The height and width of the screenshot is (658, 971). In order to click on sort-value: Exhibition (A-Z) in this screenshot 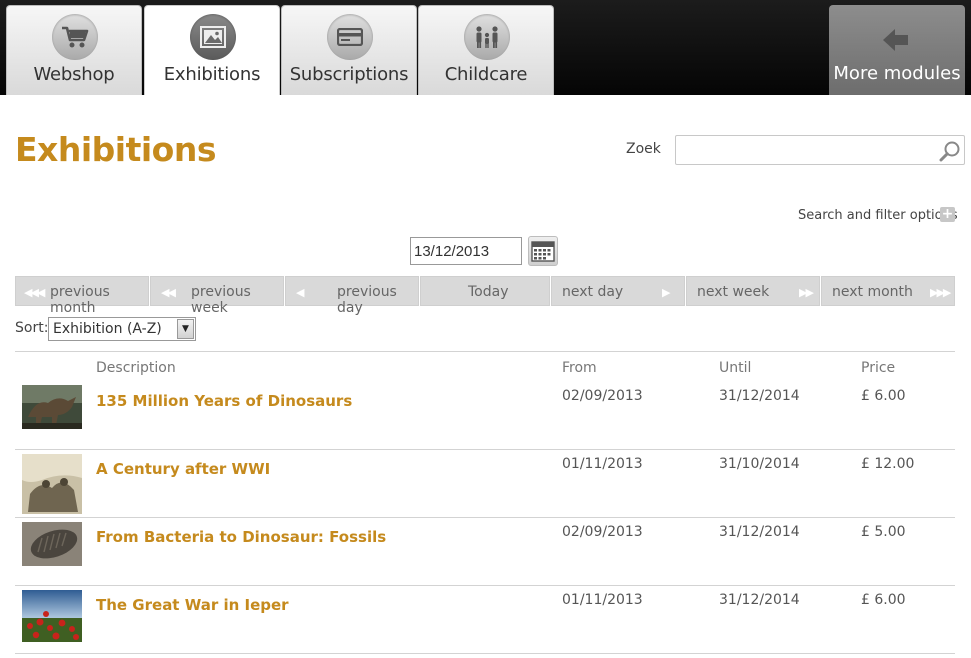, I will do `click(107, 329)`.